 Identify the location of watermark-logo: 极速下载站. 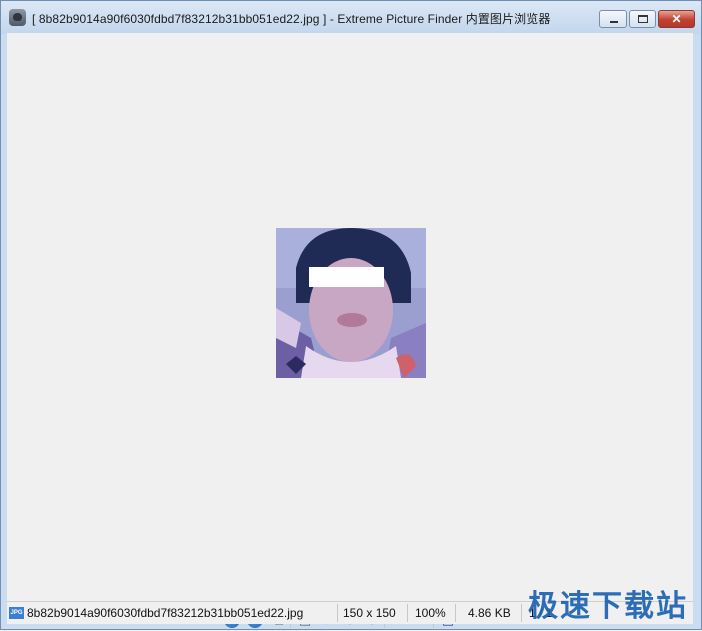
(608, 606).